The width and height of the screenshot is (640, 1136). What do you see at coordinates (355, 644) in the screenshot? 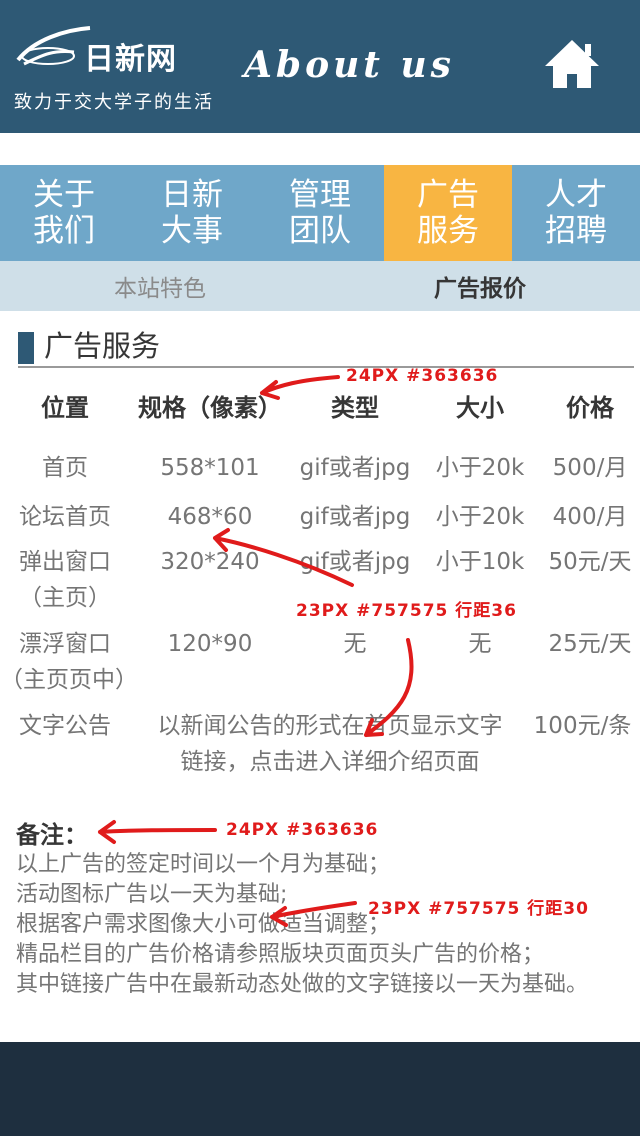
I see `cell-type: 无` at bounding box center [355, 644].